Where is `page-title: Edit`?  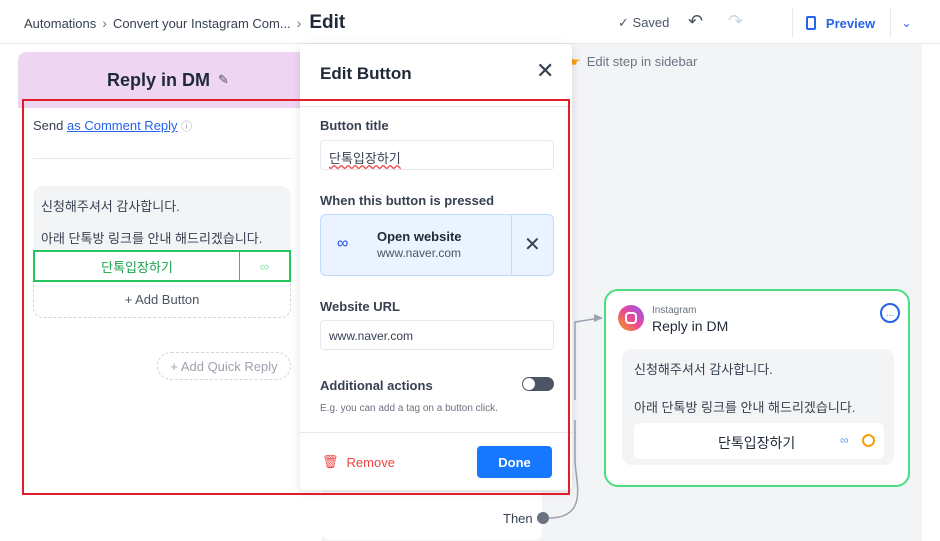
page-title: Edit is located at coordinates (327, 22).